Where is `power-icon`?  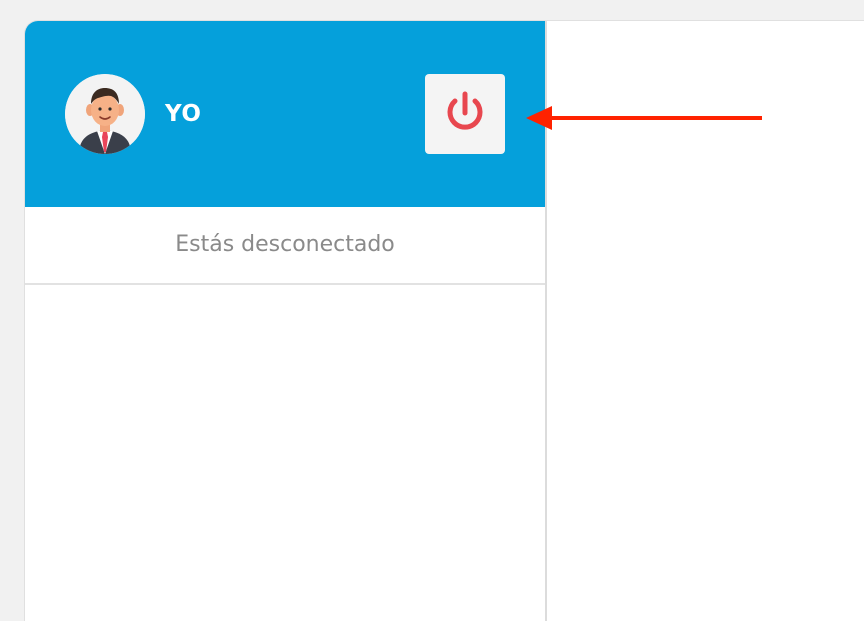
power-icon is located at coordinates (465, 110).